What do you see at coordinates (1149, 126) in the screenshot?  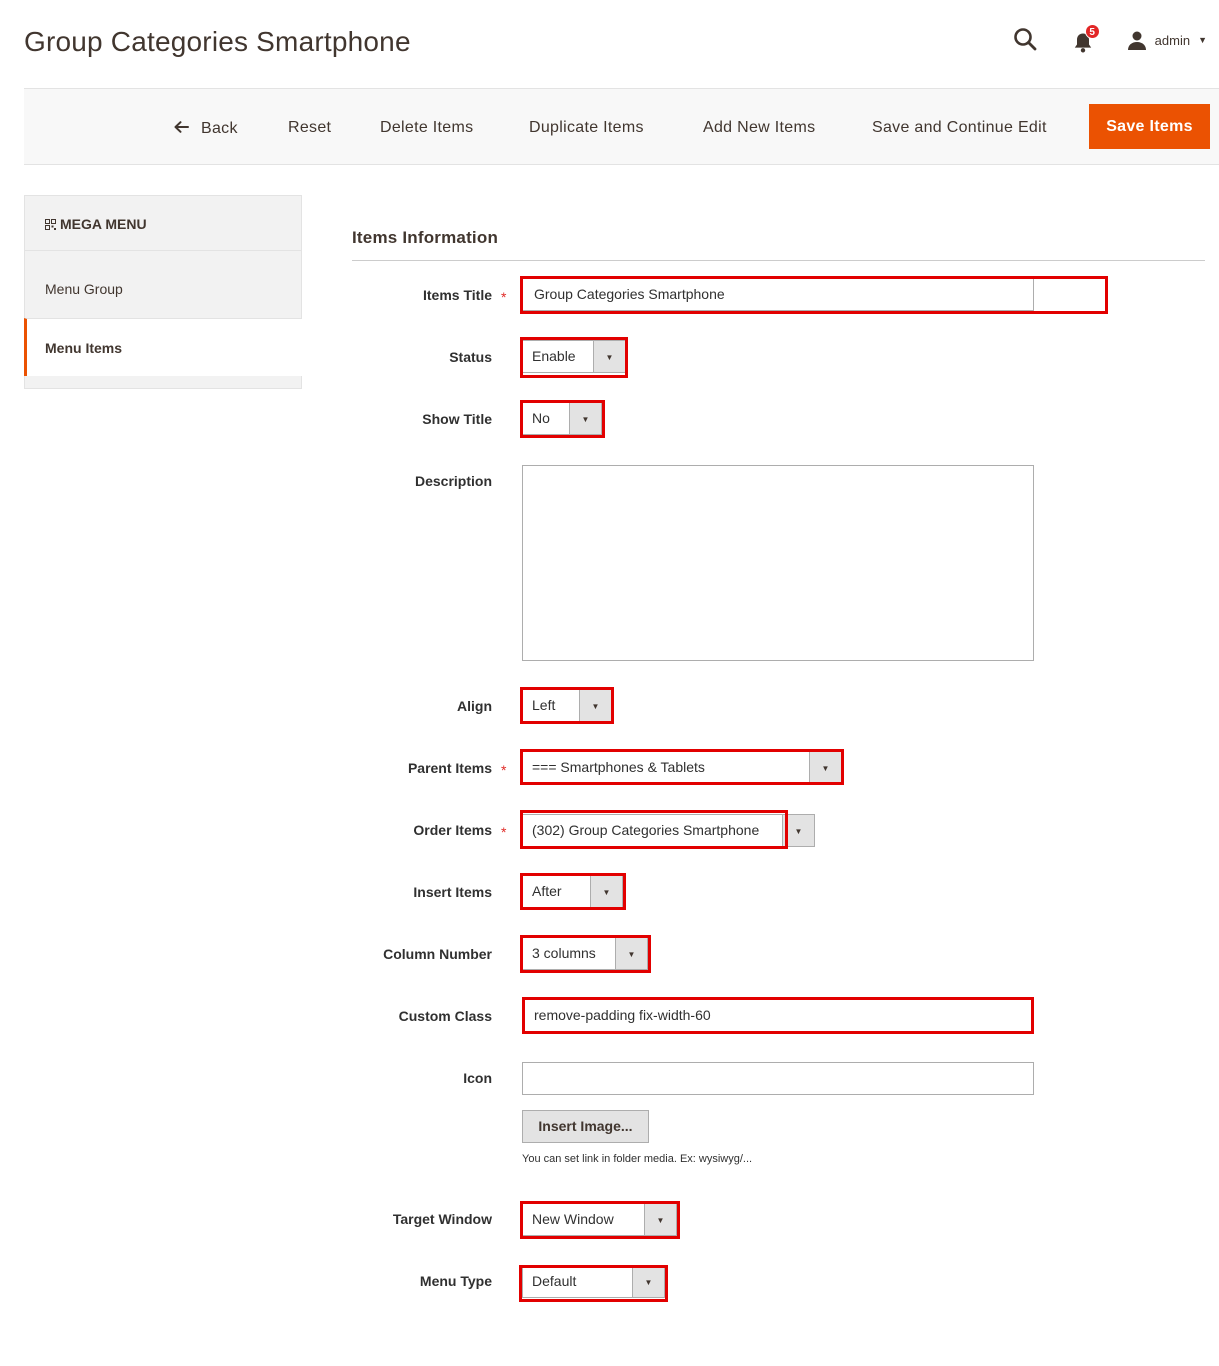 I see `save-items-button: Save Items` at bounding box center [1149, 126].